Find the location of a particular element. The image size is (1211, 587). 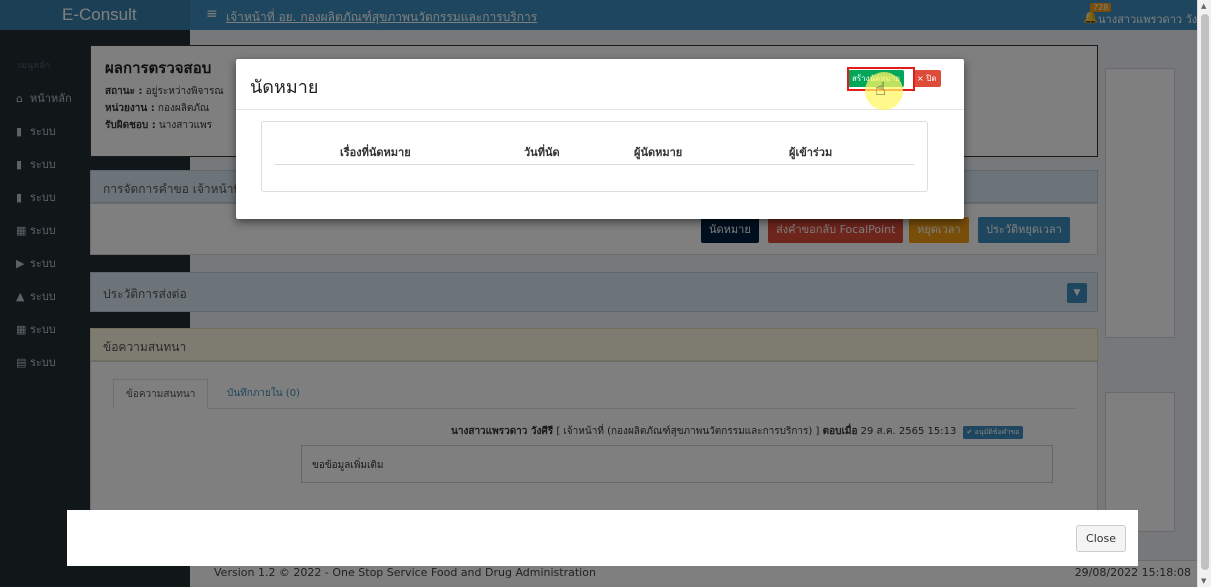

modal-close-button: × ปิด is located at coordinates (927, 78).